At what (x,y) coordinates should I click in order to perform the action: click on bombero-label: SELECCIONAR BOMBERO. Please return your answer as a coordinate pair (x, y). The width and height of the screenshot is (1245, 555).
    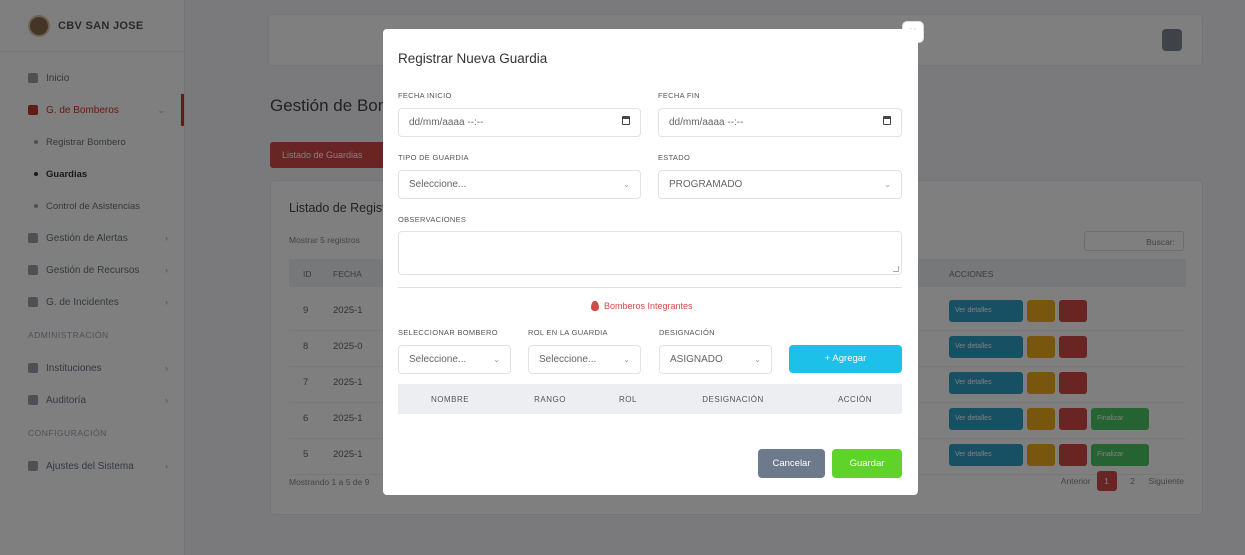
    Looking at the image, I should click on (448, 332).